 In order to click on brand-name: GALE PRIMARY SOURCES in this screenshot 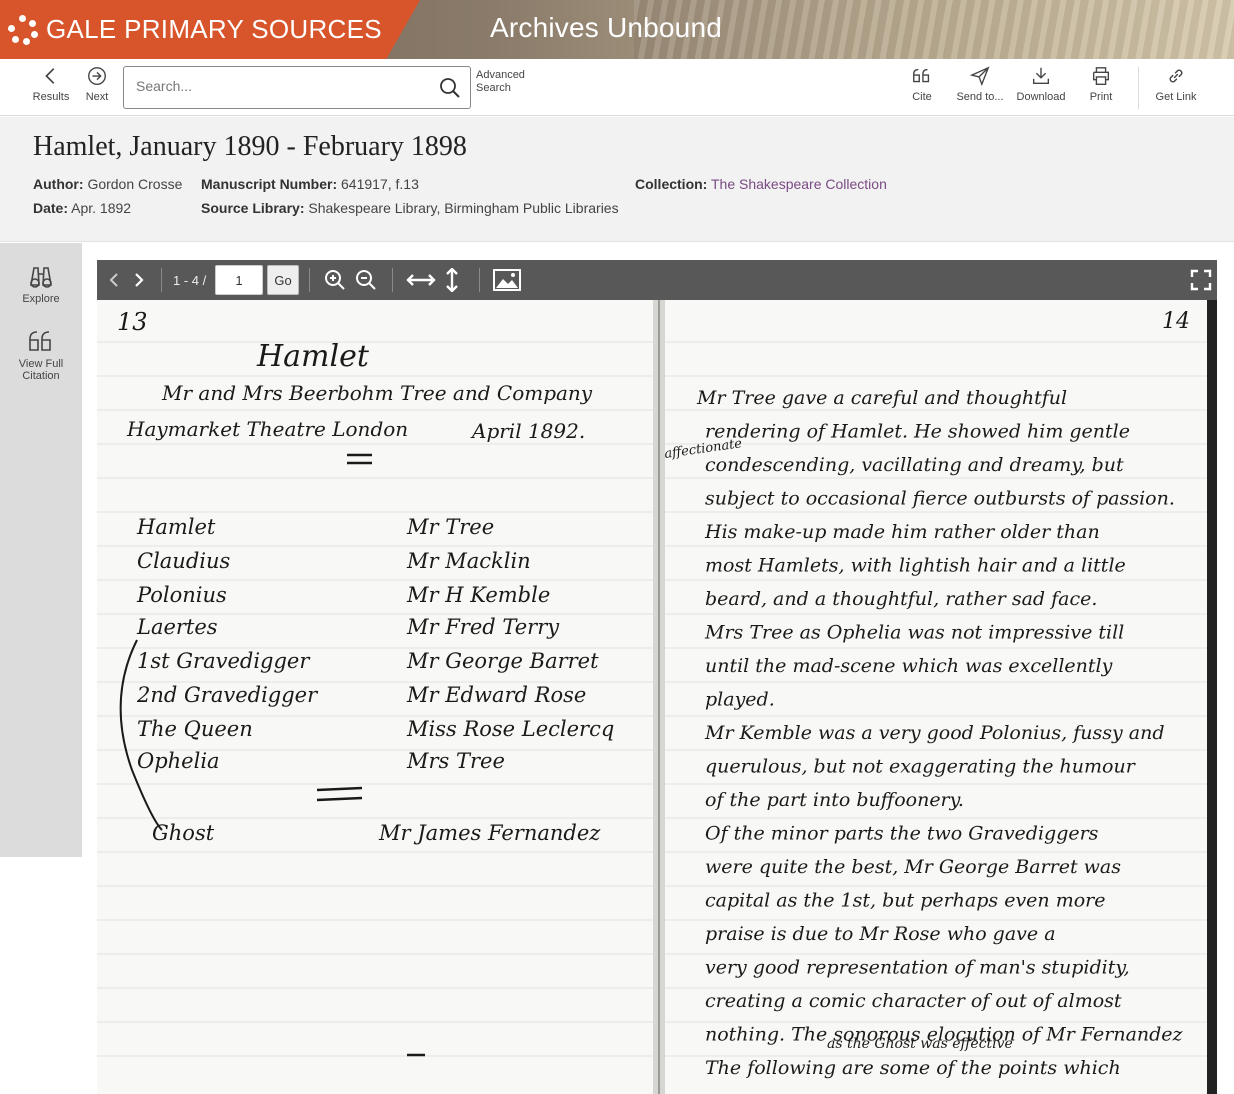, I will do `click(214, 29)`.